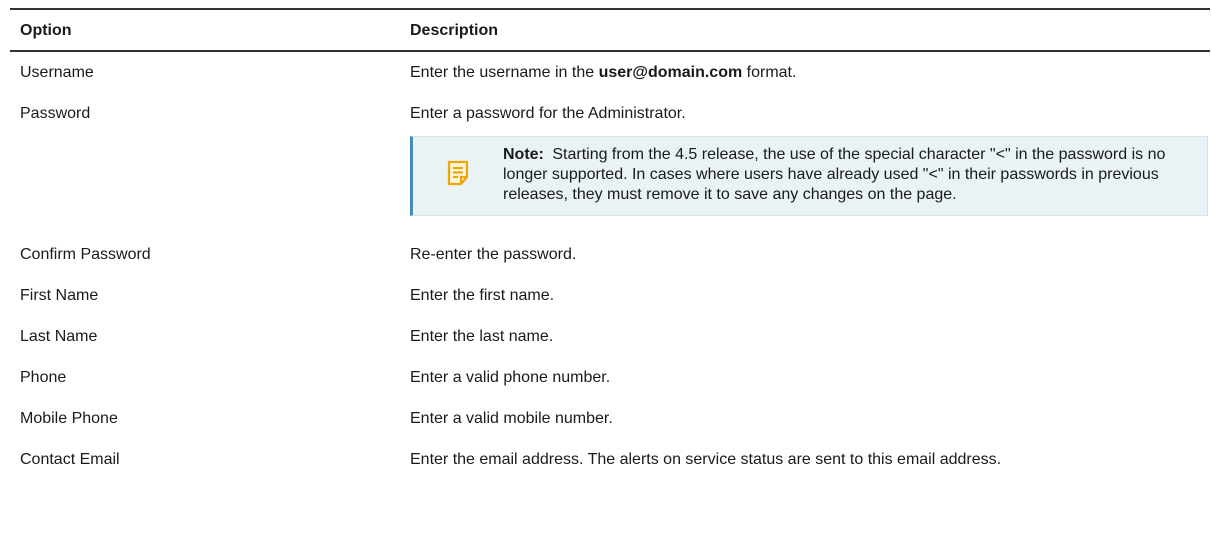 The height and width of the screenshot is (538, 1212). What do you see at coordinates (769, 72) in the screenshot?
I see `description-text: format.` at bounding box center [769, 72].